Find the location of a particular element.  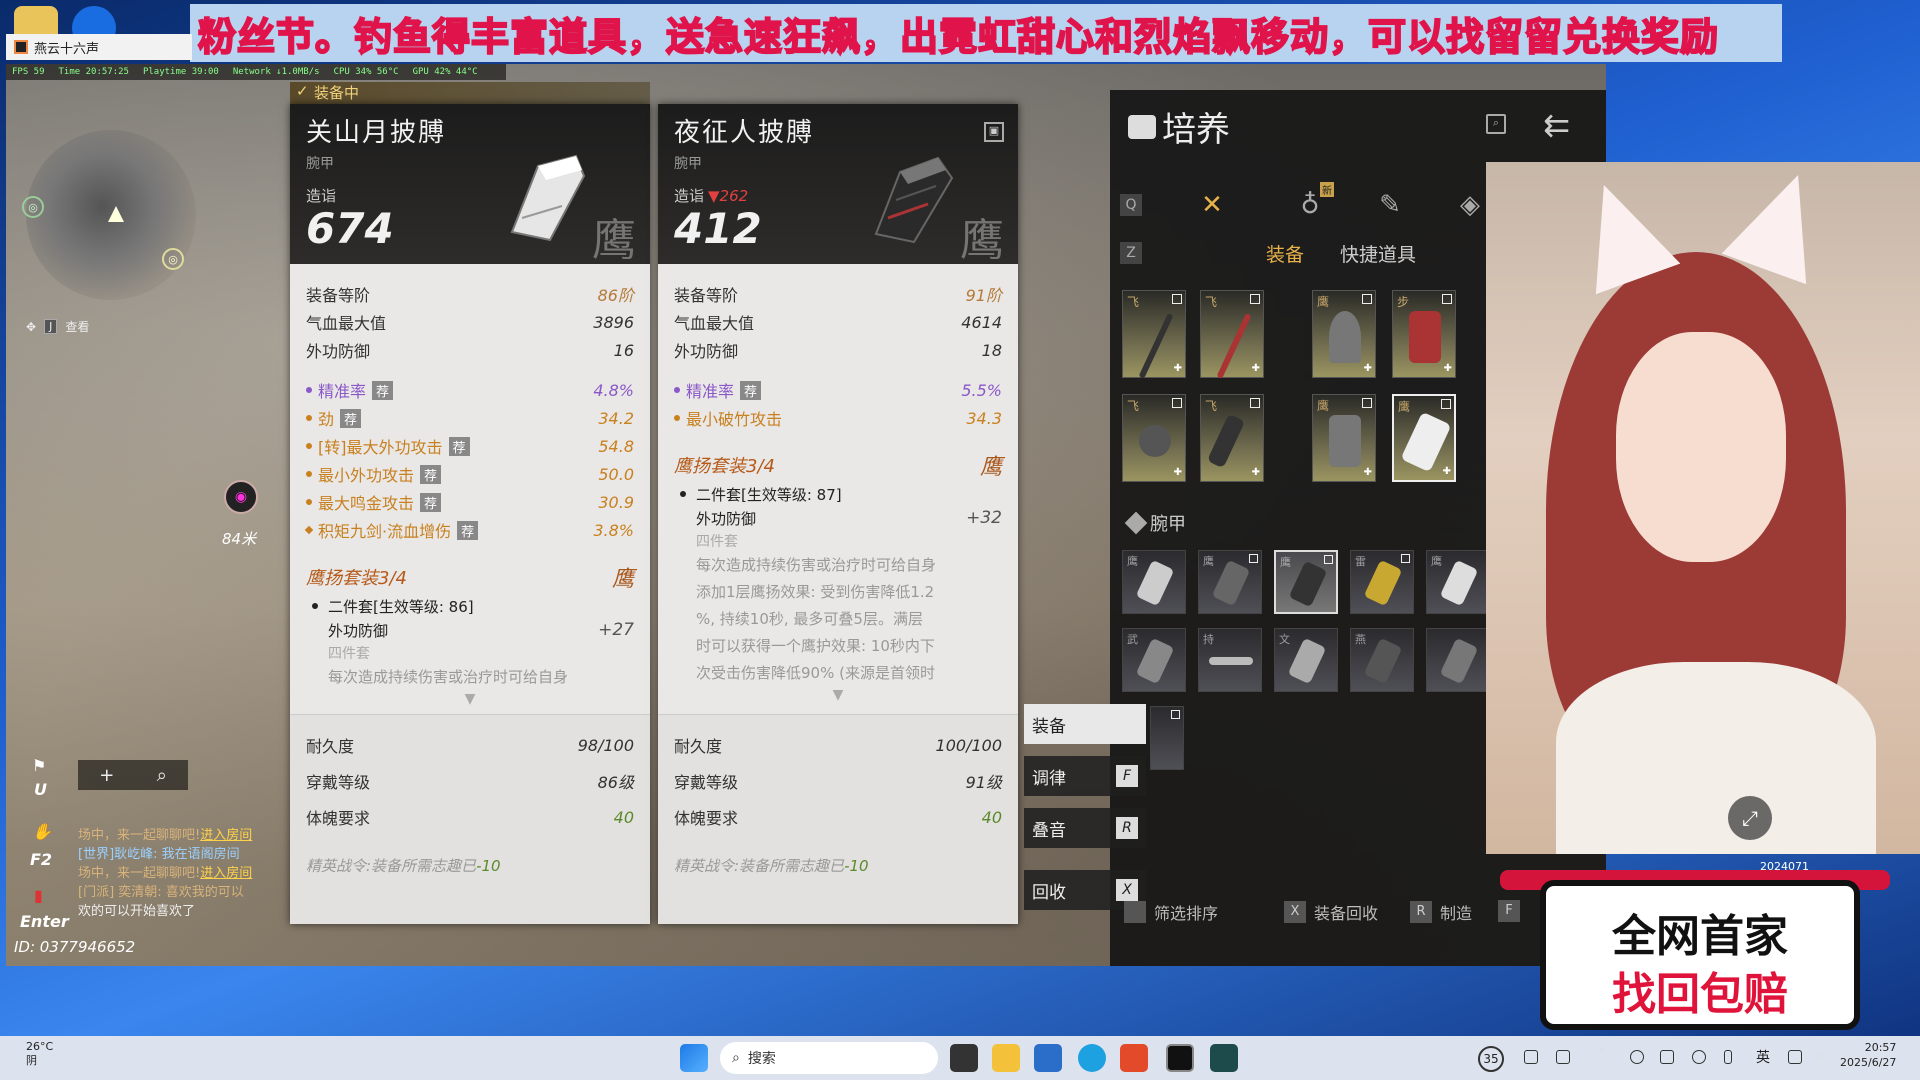

edge-icon is located at coordinates (1092, 1058).